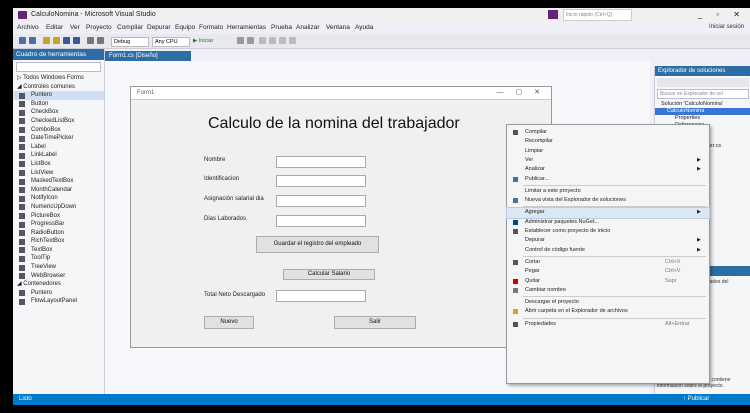  I want to click on toolbox-item: ProgressBar, so click(58, 224).